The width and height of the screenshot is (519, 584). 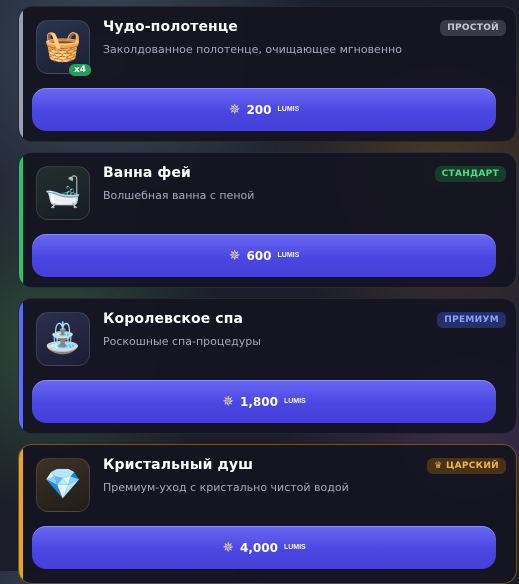 What do you see at coordinates (182, 341) in the screenshot?
I see `item-description: Роскошные спа-процедуры` at bounding box center [182, 341].